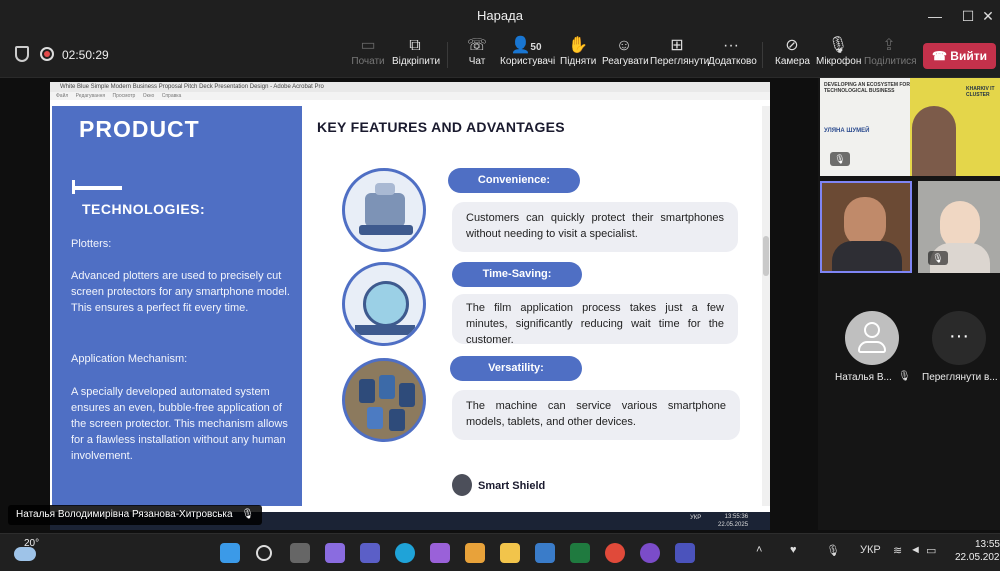 Image resolution: width=1000 pixels, height=571 pixels. I want to click on share-icon: ⇪, so click(889, 45).